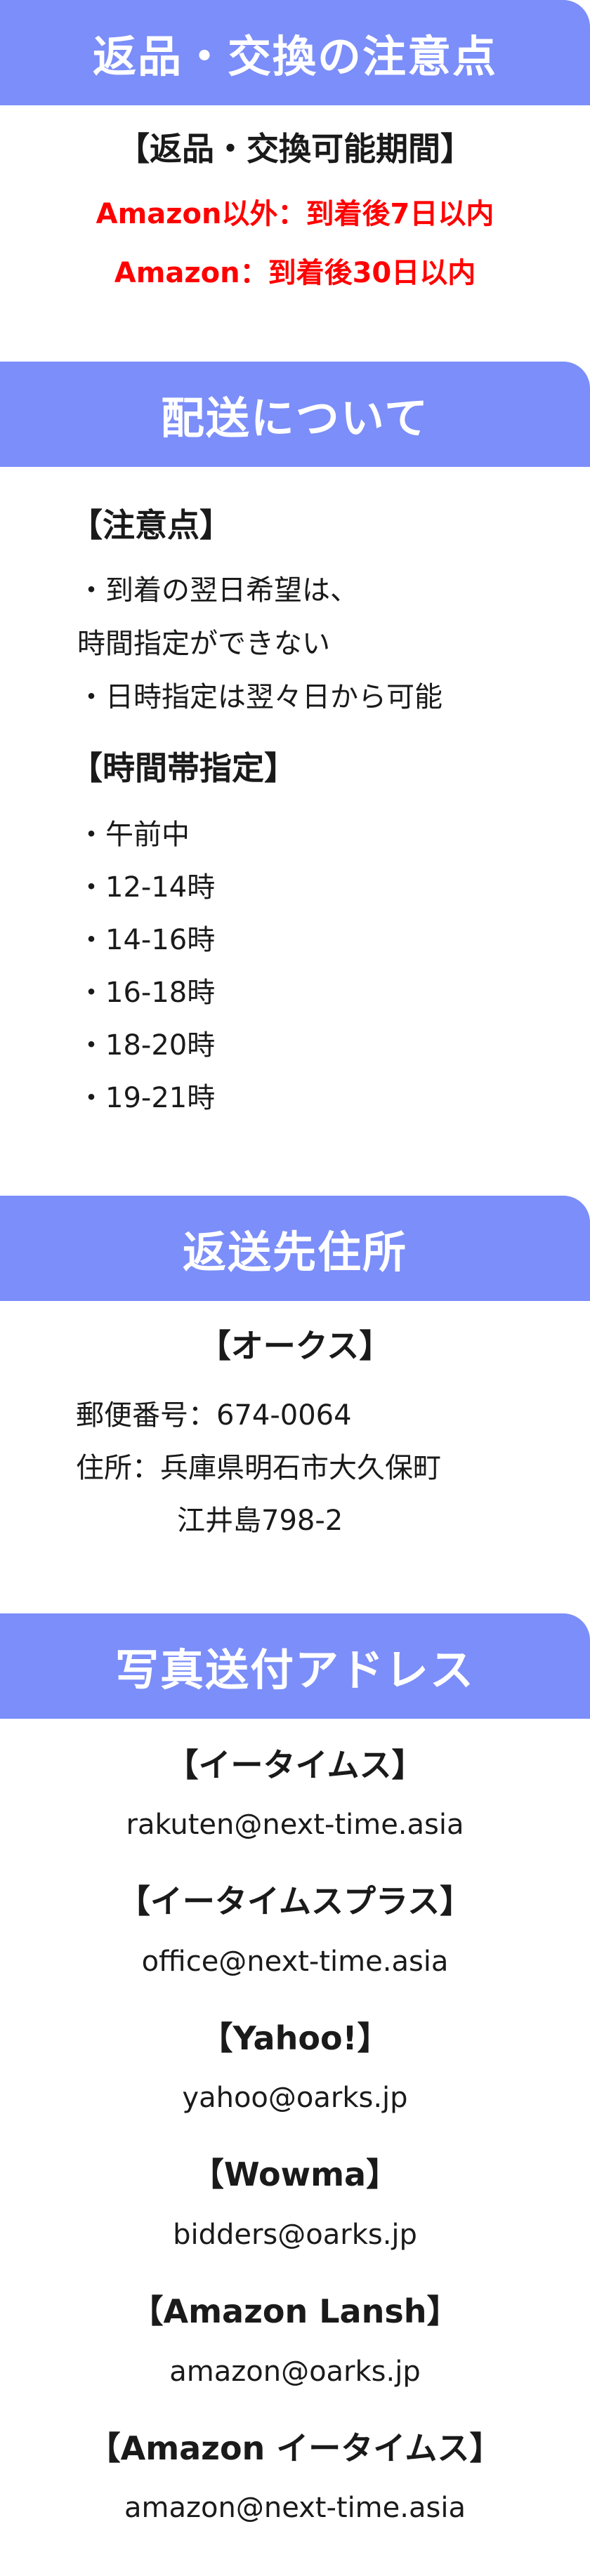 This screenshot has width=590, height=2576. I want to click on returns-header: 返品・交換の注意点, so click(295, 52).